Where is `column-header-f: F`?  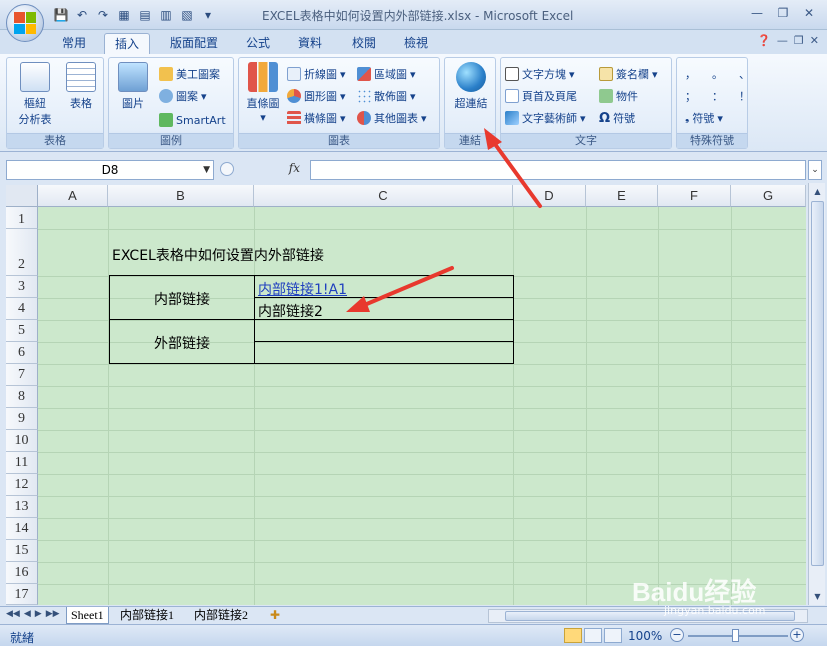 column-header-f: F is located at coordinates (694, 196).